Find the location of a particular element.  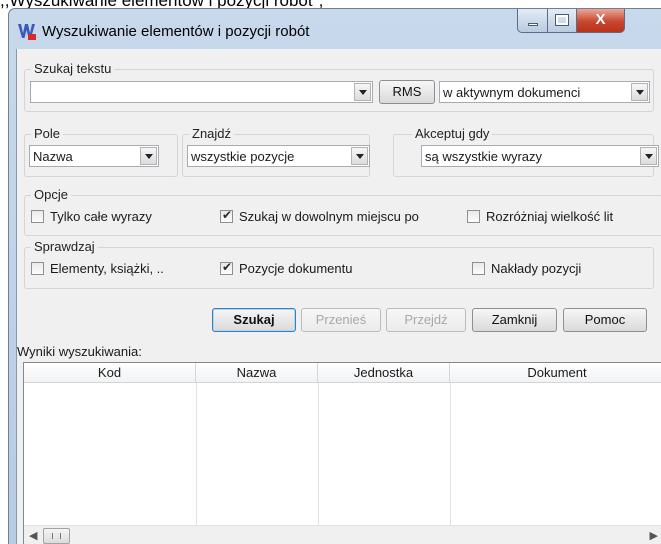

close-button: Zamknij is located at coordinates (514, 320).